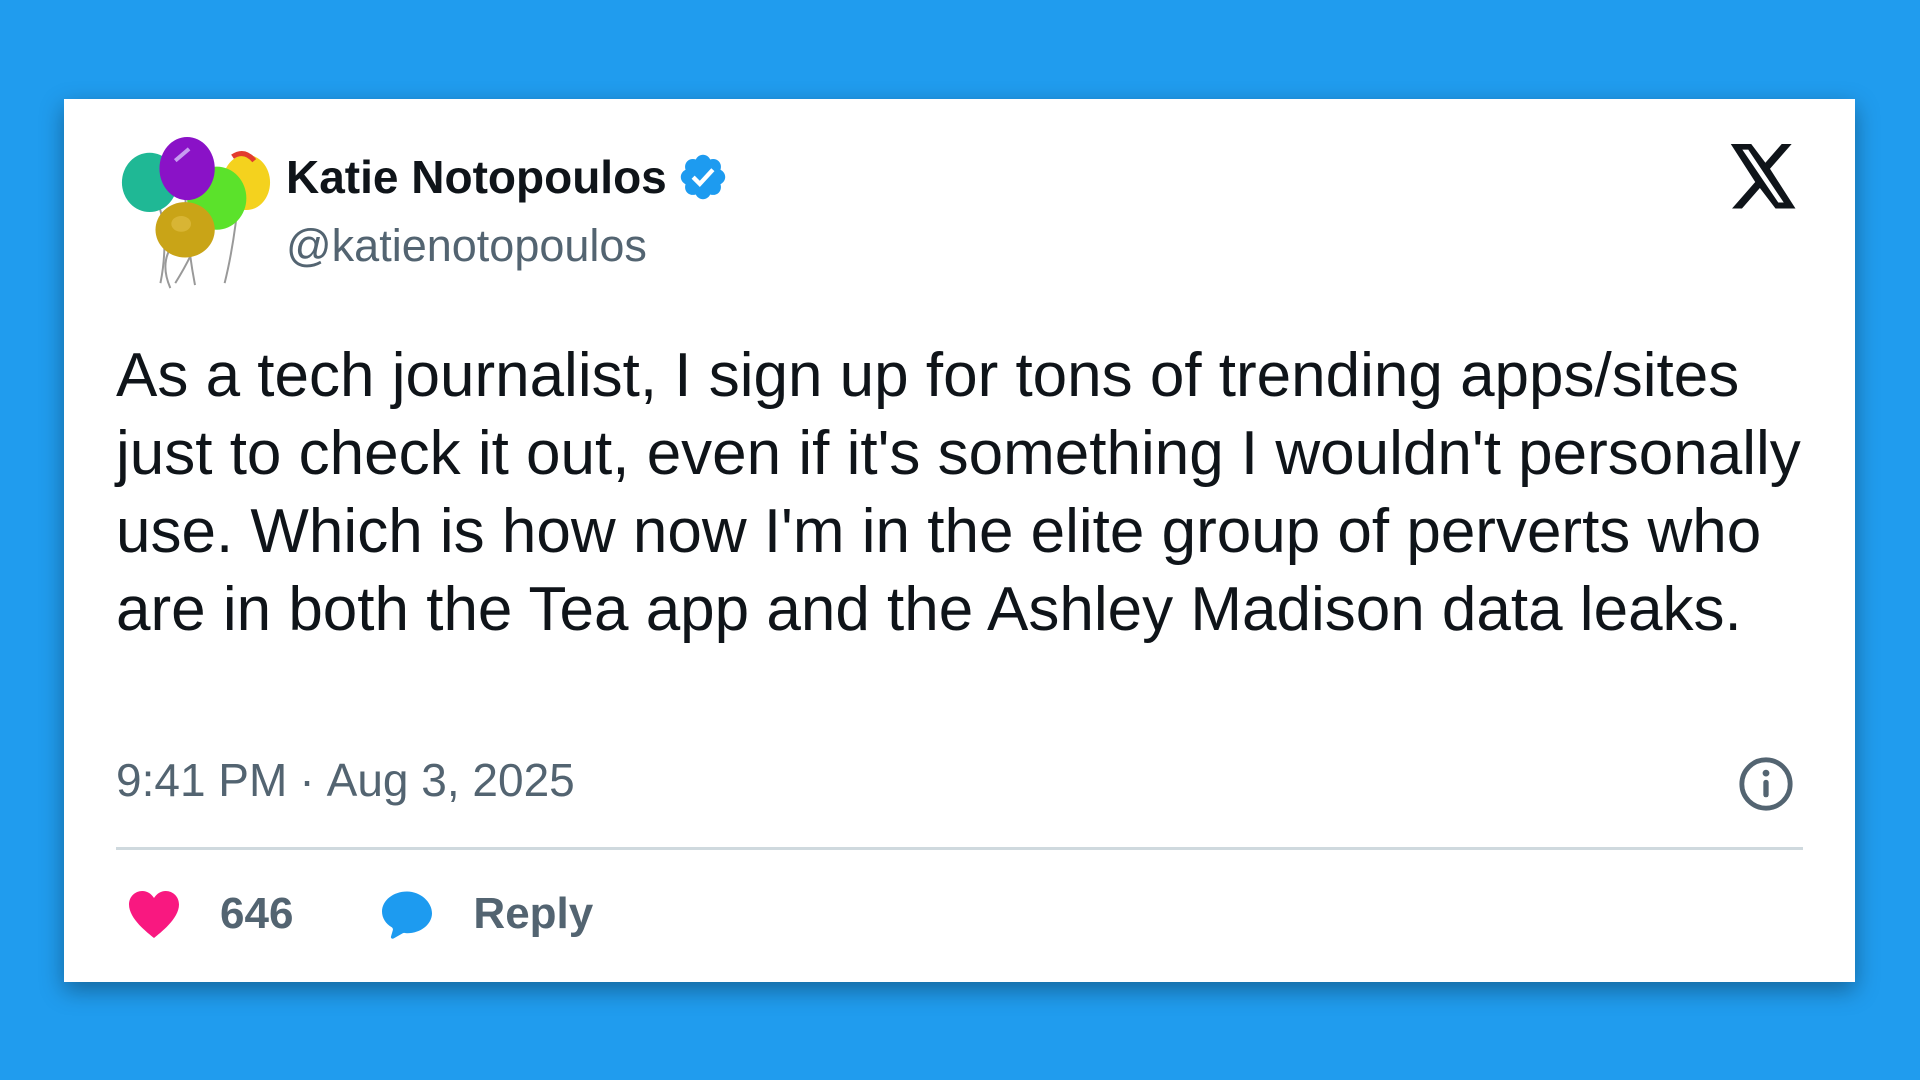 The image size is (1920, 1080). Describe the element at coordinates (533, 914) in the screenshot. I see `reply-label: Reply` at that location.